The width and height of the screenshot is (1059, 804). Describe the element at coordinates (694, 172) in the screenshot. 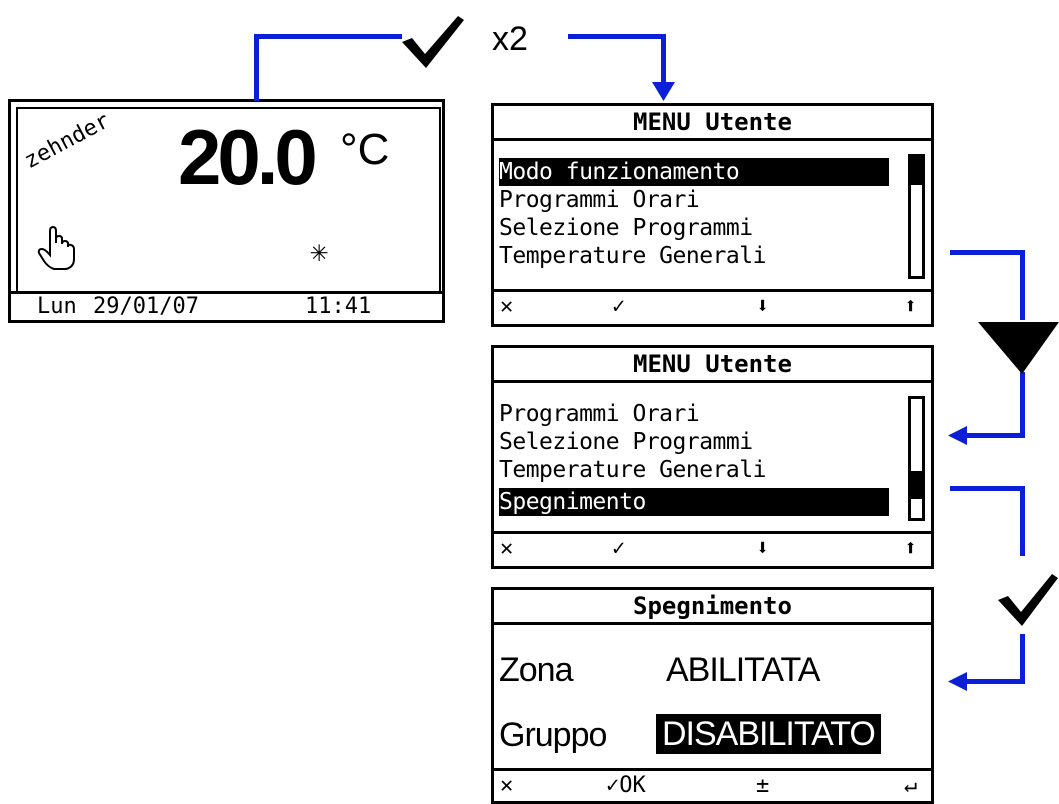

I see `menu-item-modo: Modo funzionamento` at that location.